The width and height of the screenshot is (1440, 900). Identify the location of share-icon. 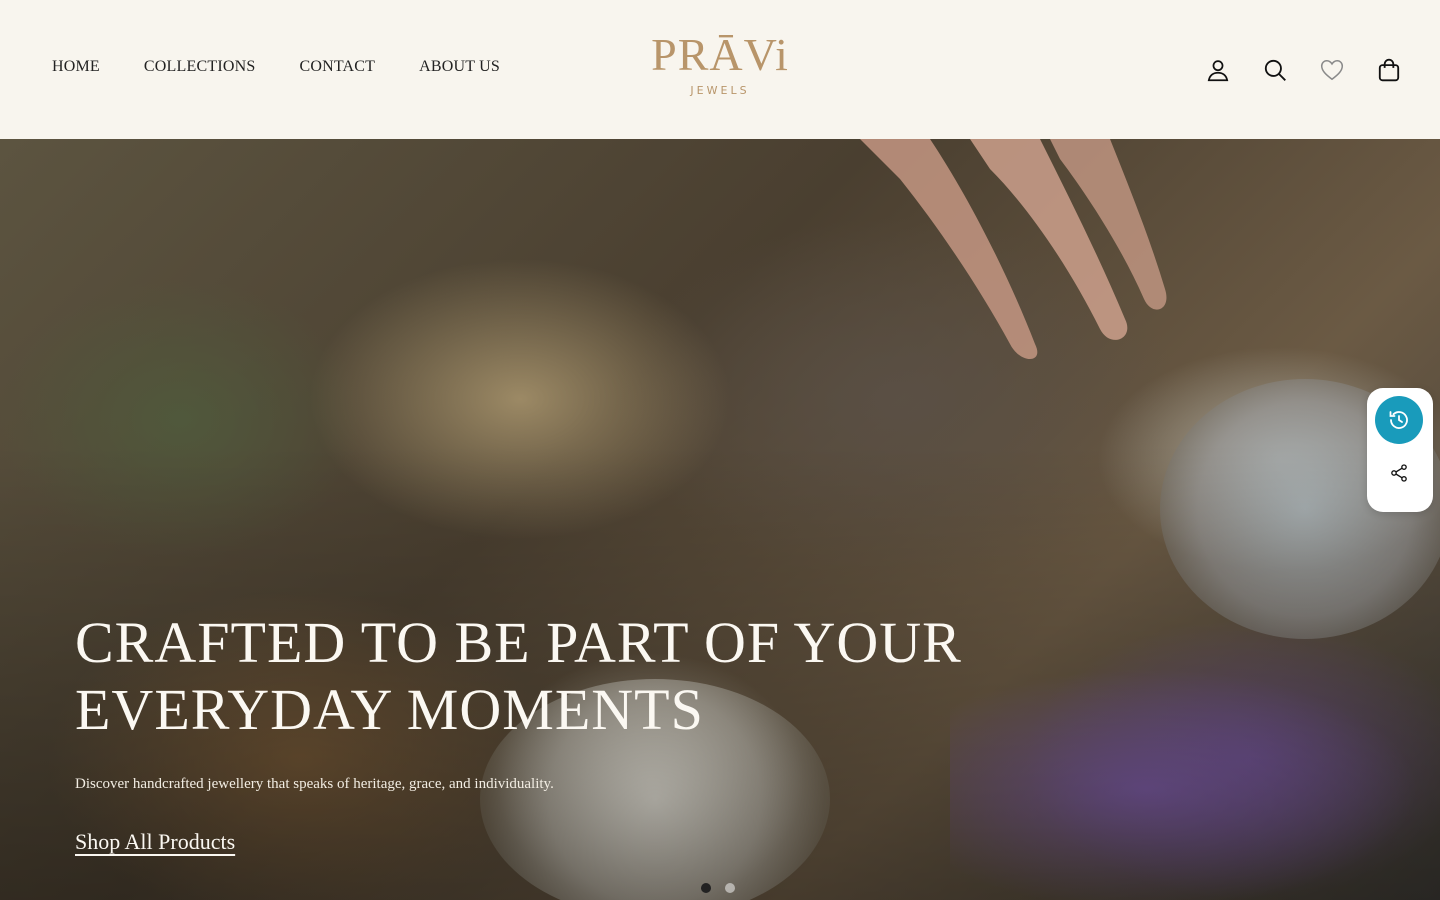
(1399, 473).